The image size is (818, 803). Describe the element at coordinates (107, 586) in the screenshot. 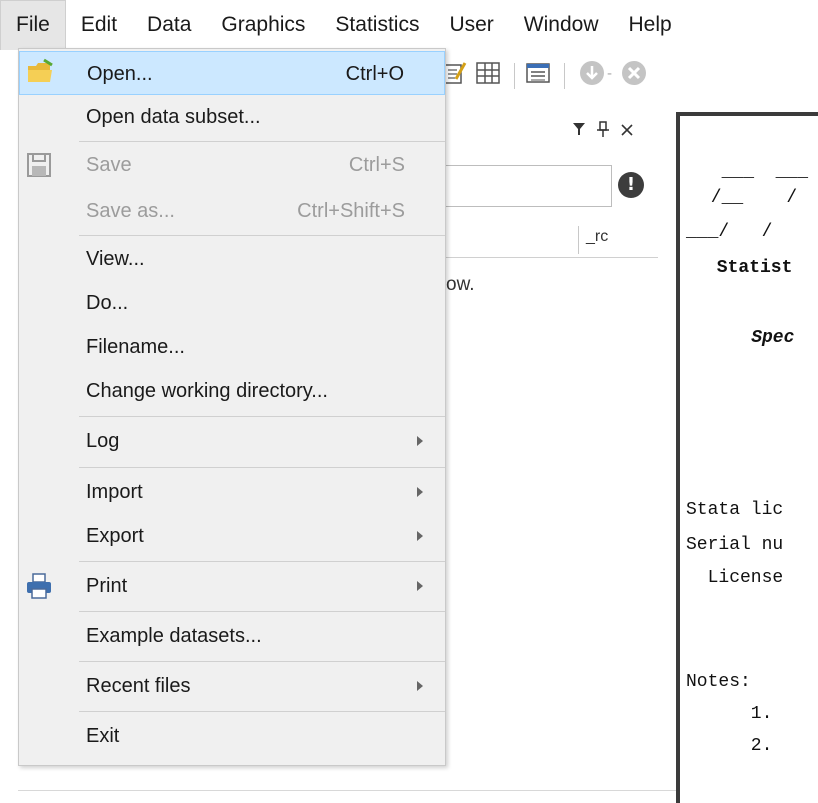

I see `menu-item-label: Print` at that location.